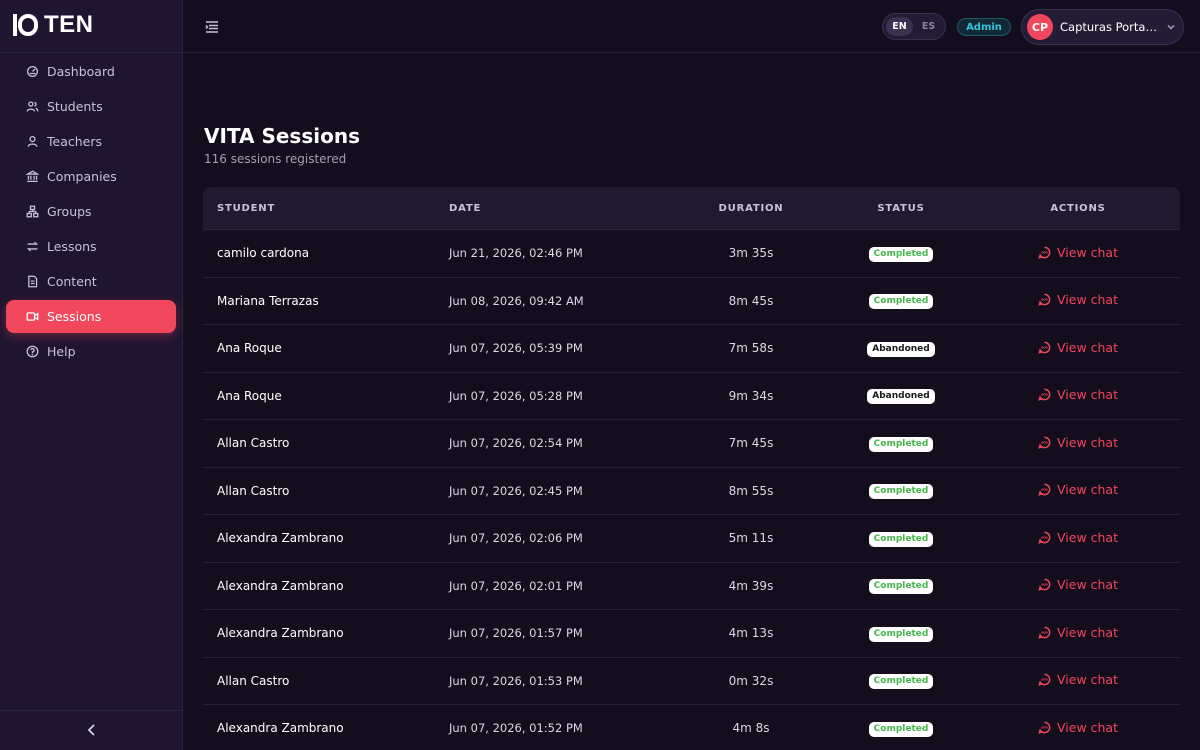 This screenshot has height=750, width=1200. What do you see at coordinates (72, 246) in the screenshot?
I see `sidebar-item-label: Lessons` at bounding box center [72, 246].